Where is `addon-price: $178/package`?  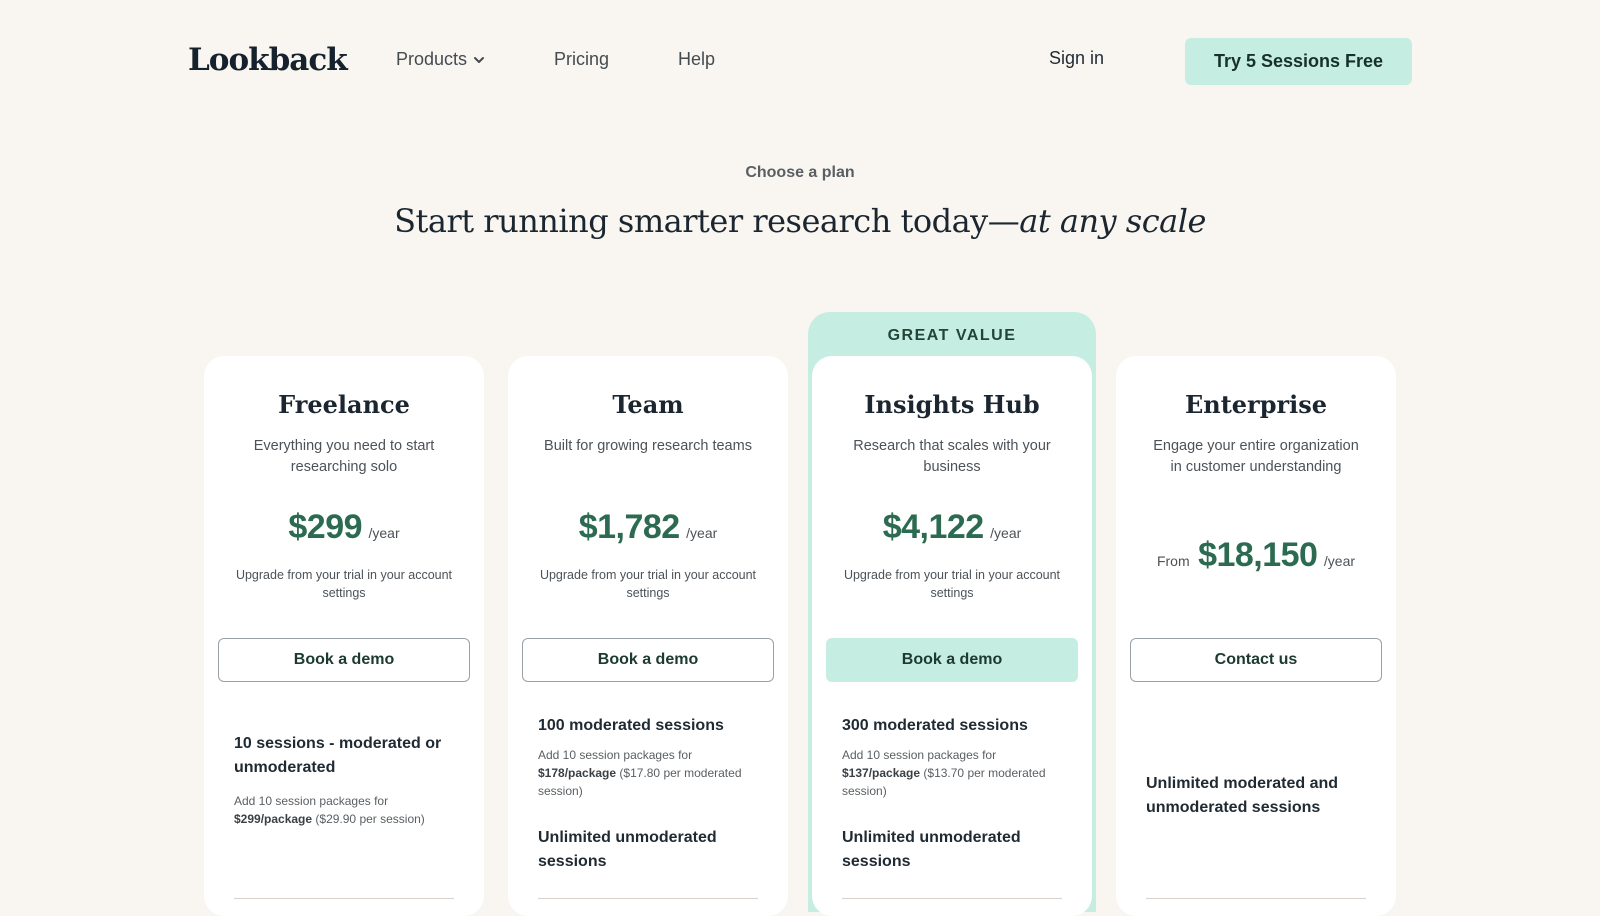 addon-price: $178/package is located at coordinates (577, 773).